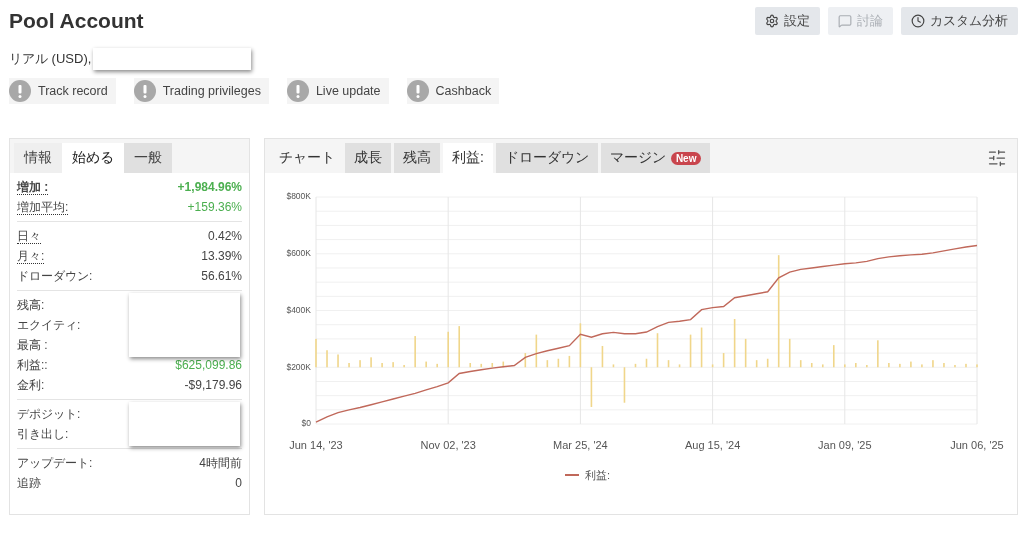 This screenshot has height=535, width=1024. What do you see at coordinates (62, 91) in the screenshot?
I see `status-badge: Track record` at bounding box center [62, 91].